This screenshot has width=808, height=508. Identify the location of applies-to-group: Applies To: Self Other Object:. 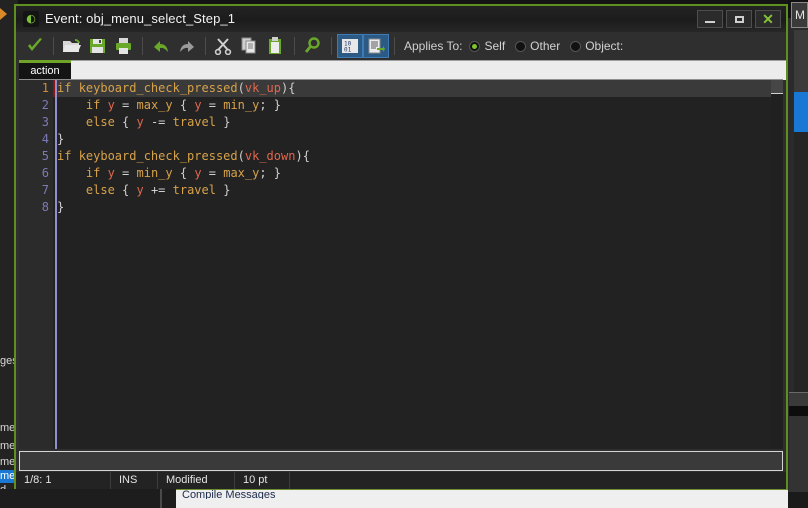
(518, 46).